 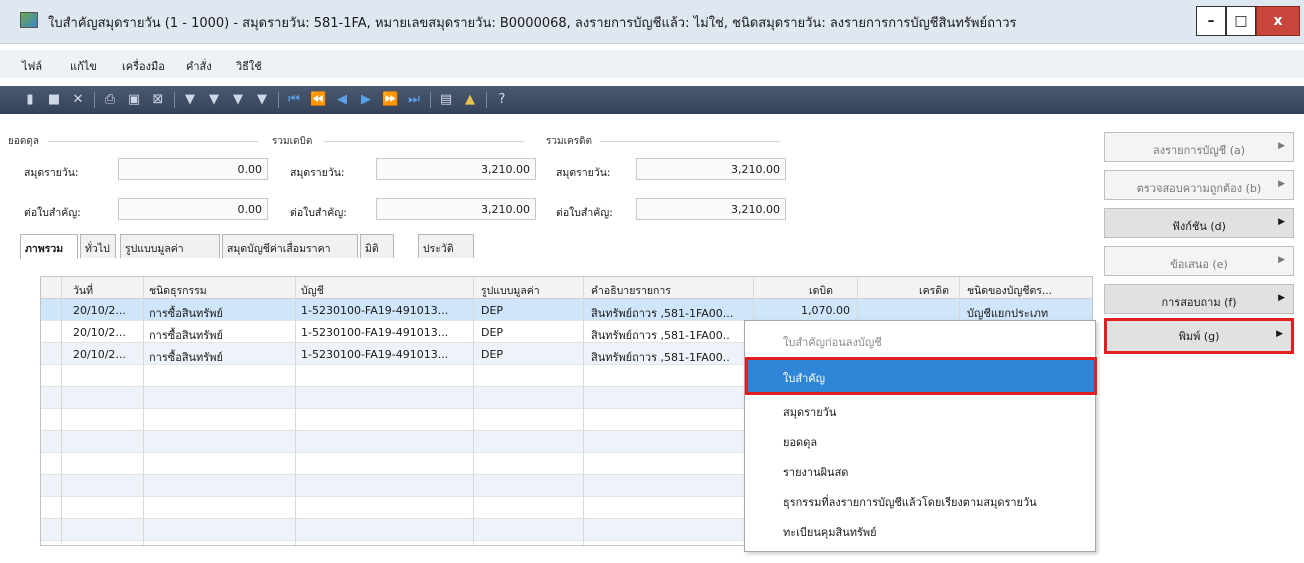 I want to click on print-button-label: พิมพ์ (g), so click(x=1199, y=336).